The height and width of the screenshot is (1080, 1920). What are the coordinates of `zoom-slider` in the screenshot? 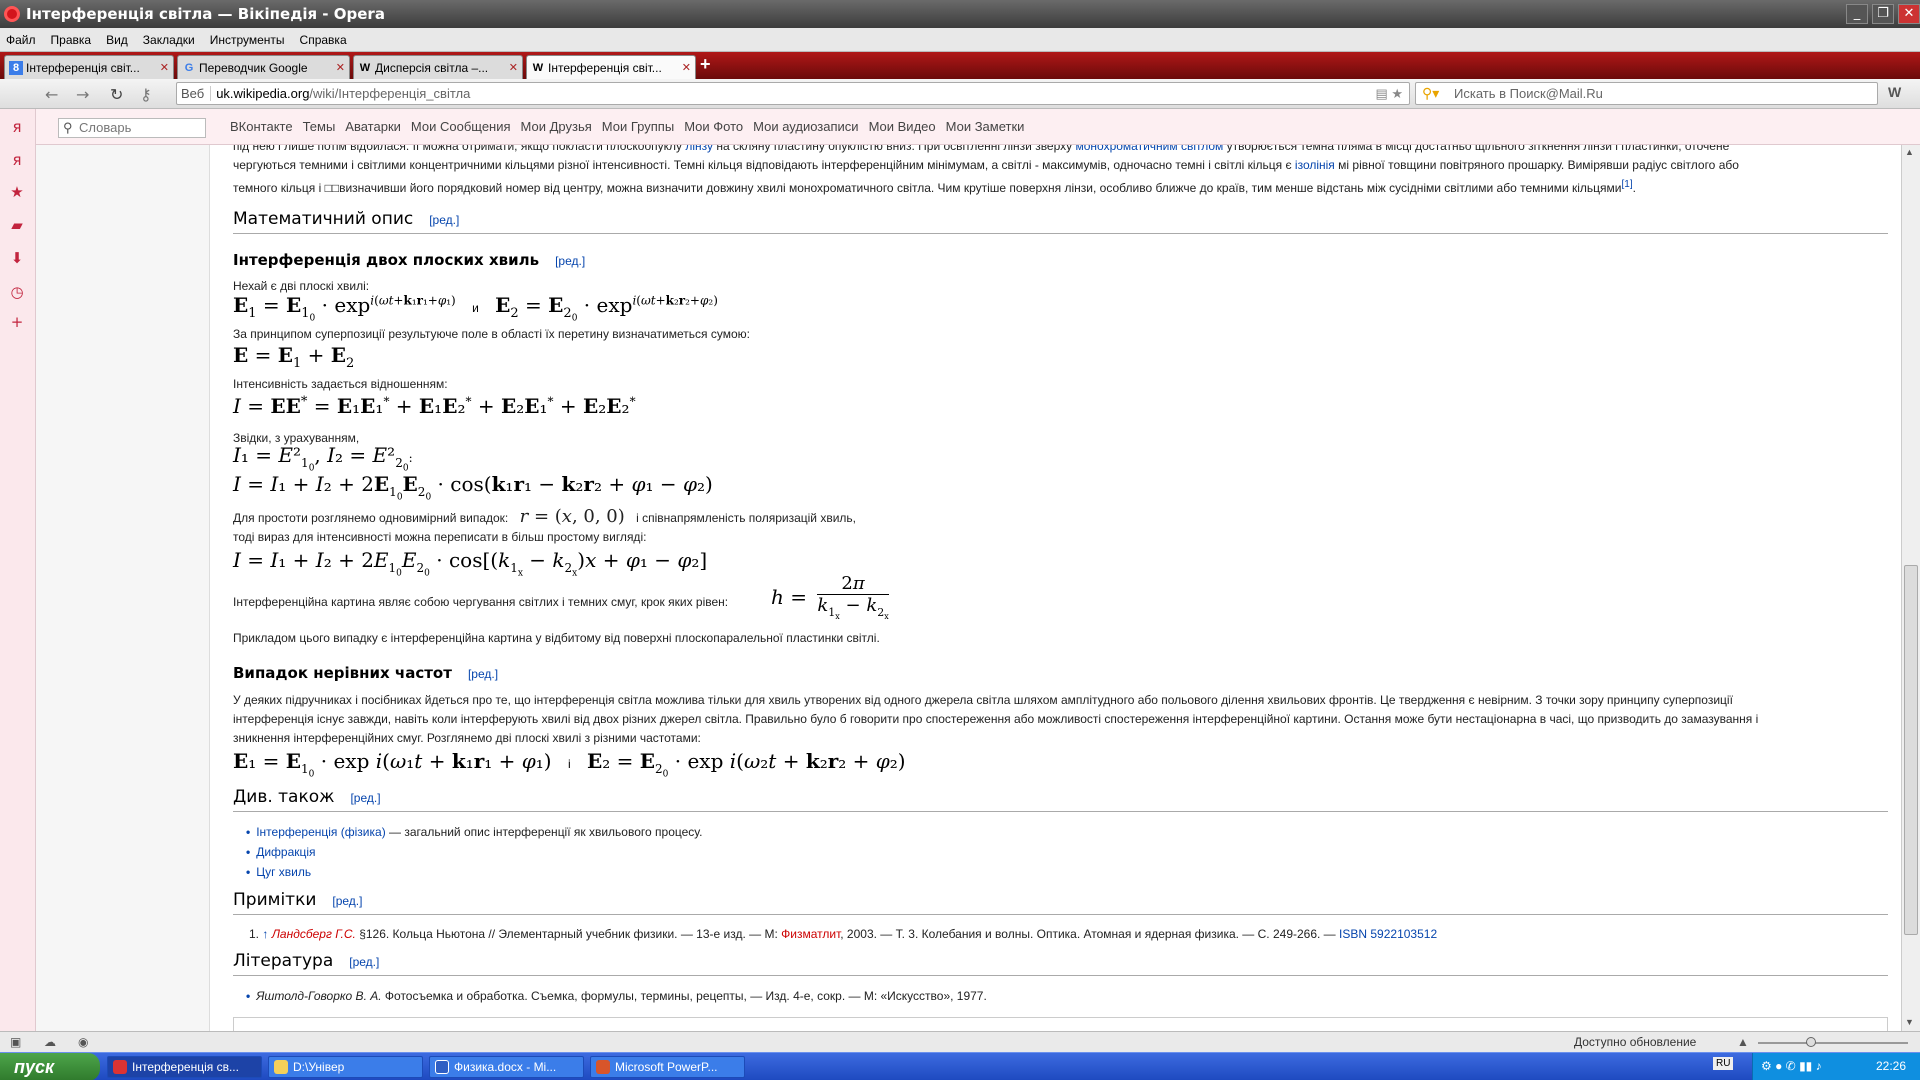 It's located at (1833, 1042).